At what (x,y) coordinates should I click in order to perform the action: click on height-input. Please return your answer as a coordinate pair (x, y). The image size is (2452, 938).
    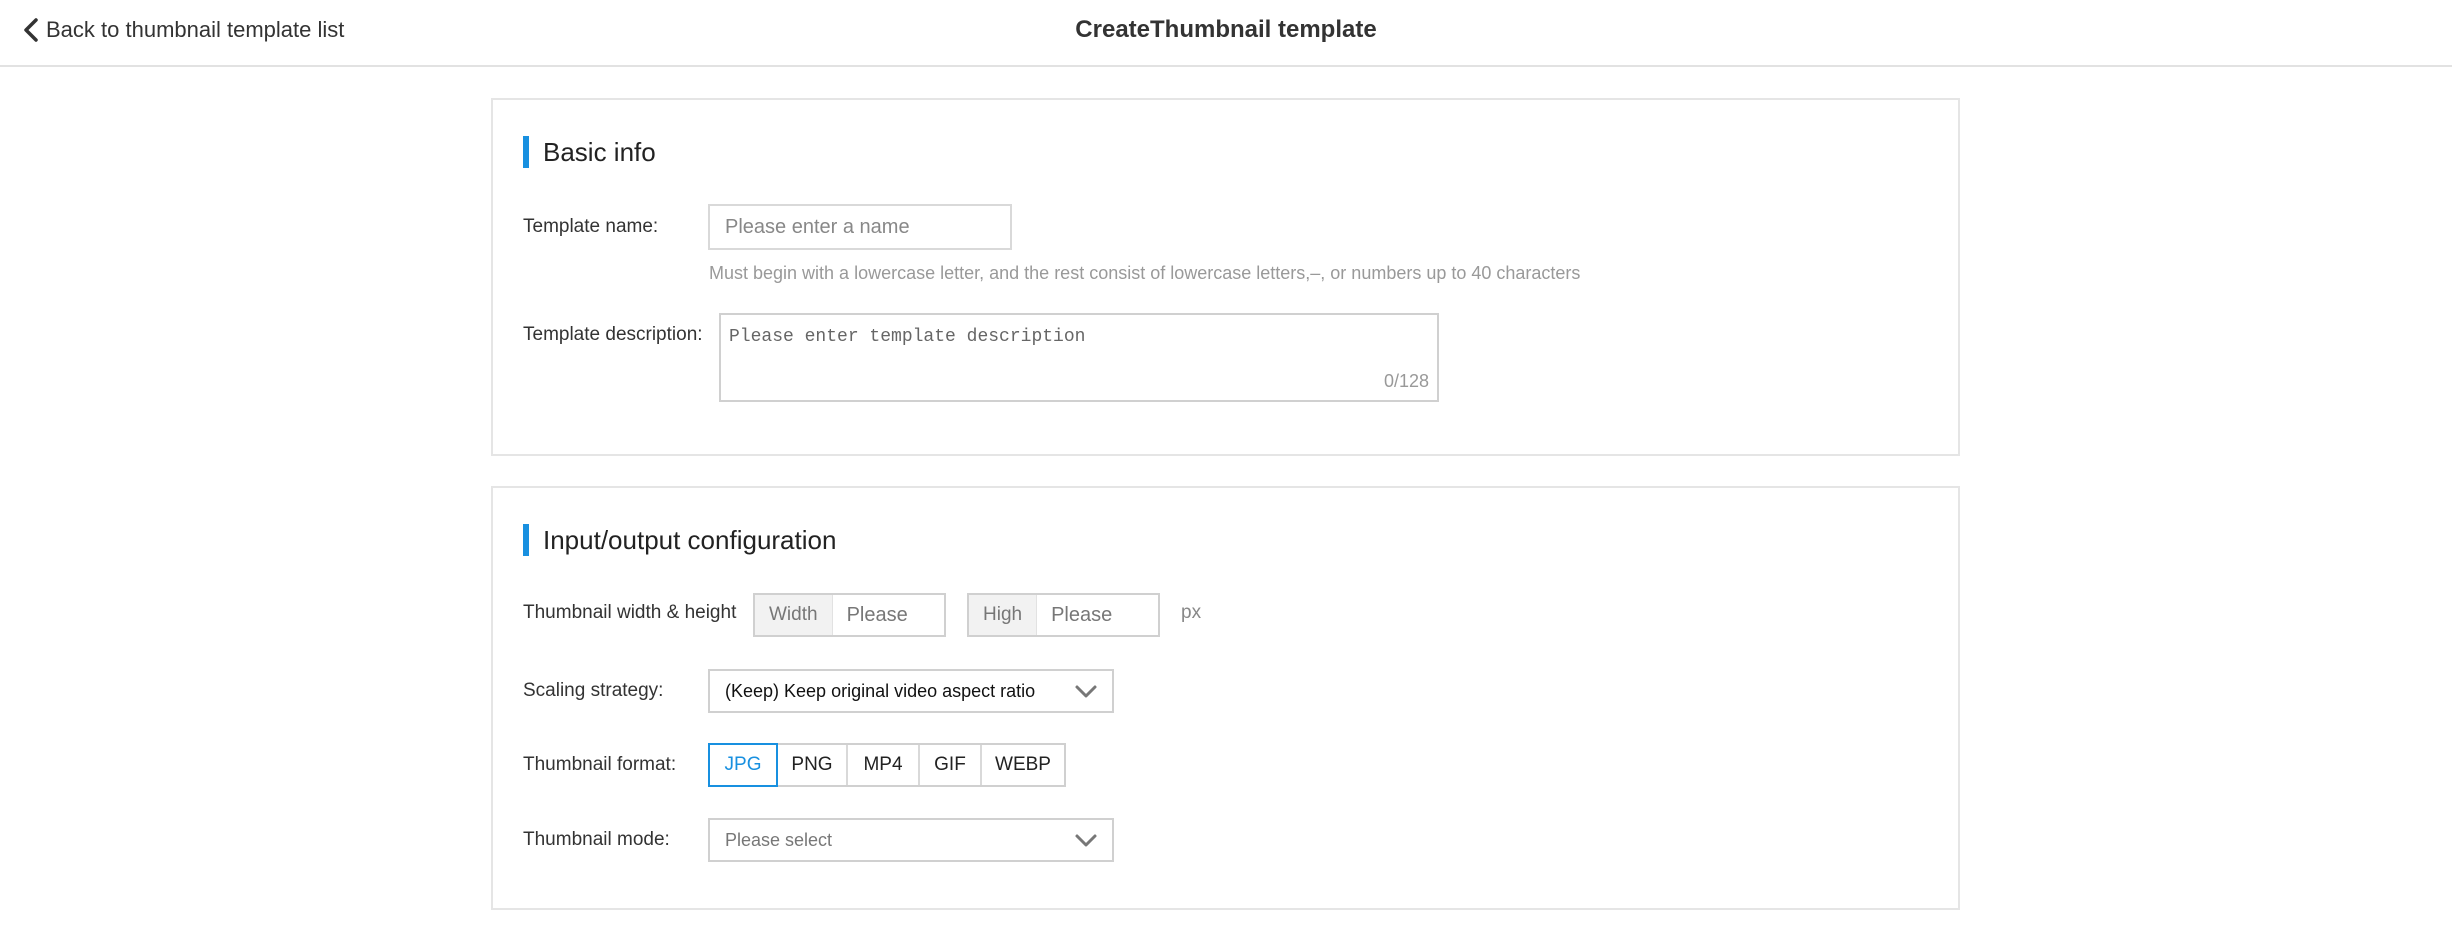
    Looking at the image, I should click on (1097, 615).